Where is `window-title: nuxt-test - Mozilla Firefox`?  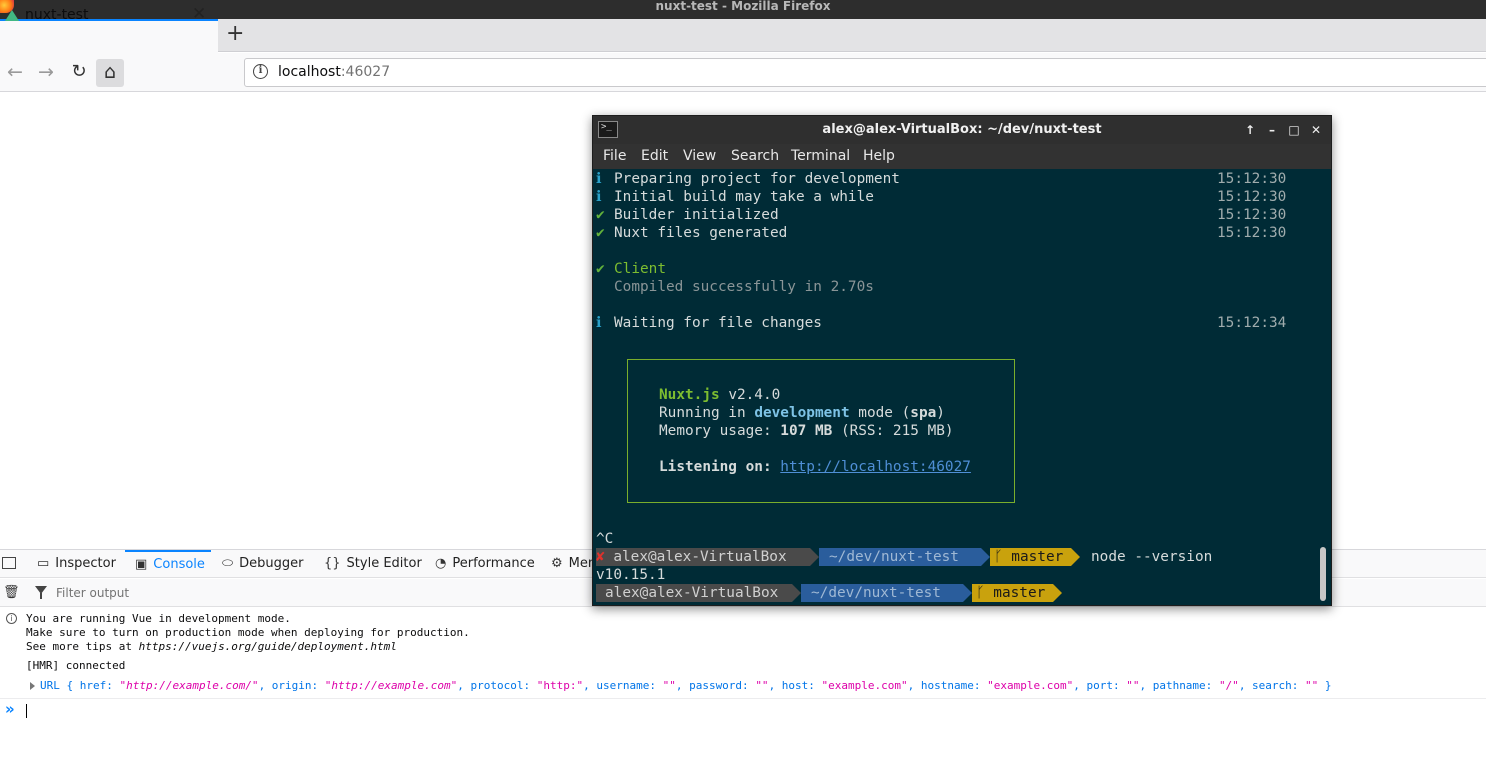 window-title: nuxt-test - Mozilla Firefox is located at coordinates (743, 6).